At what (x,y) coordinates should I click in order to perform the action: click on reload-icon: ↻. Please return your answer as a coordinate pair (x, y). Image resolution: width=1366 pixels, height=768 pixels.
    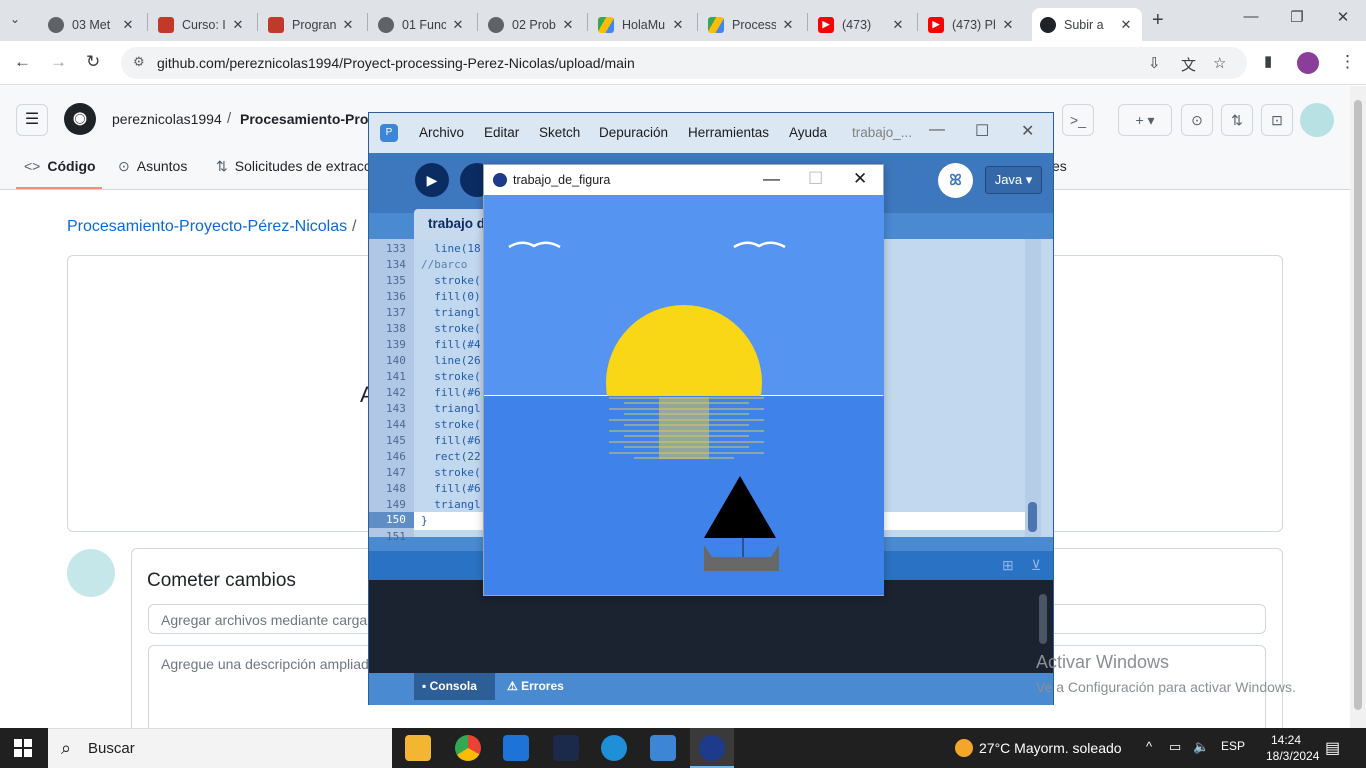
    Looking at the image, I should click on (93, 62).